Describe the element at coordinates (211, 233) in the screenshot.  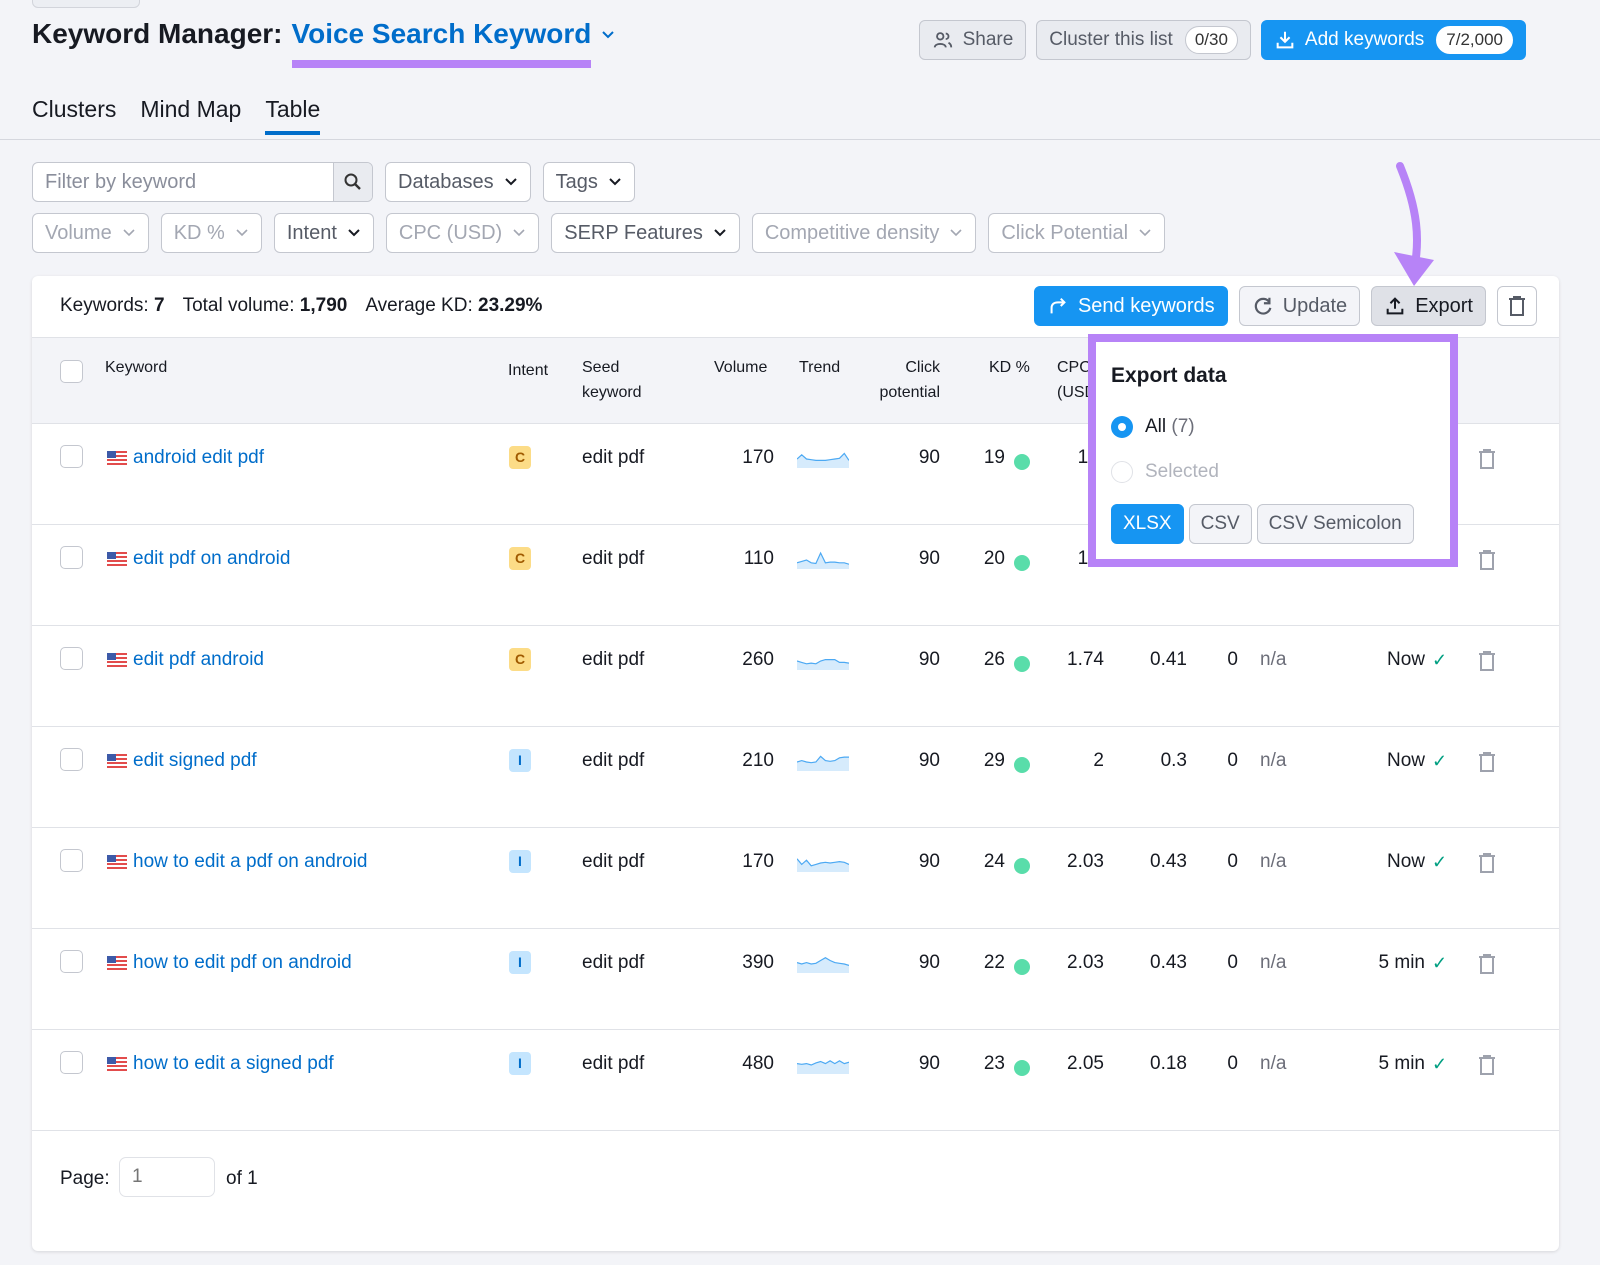
I see `kd-filter: KD %` at that location.